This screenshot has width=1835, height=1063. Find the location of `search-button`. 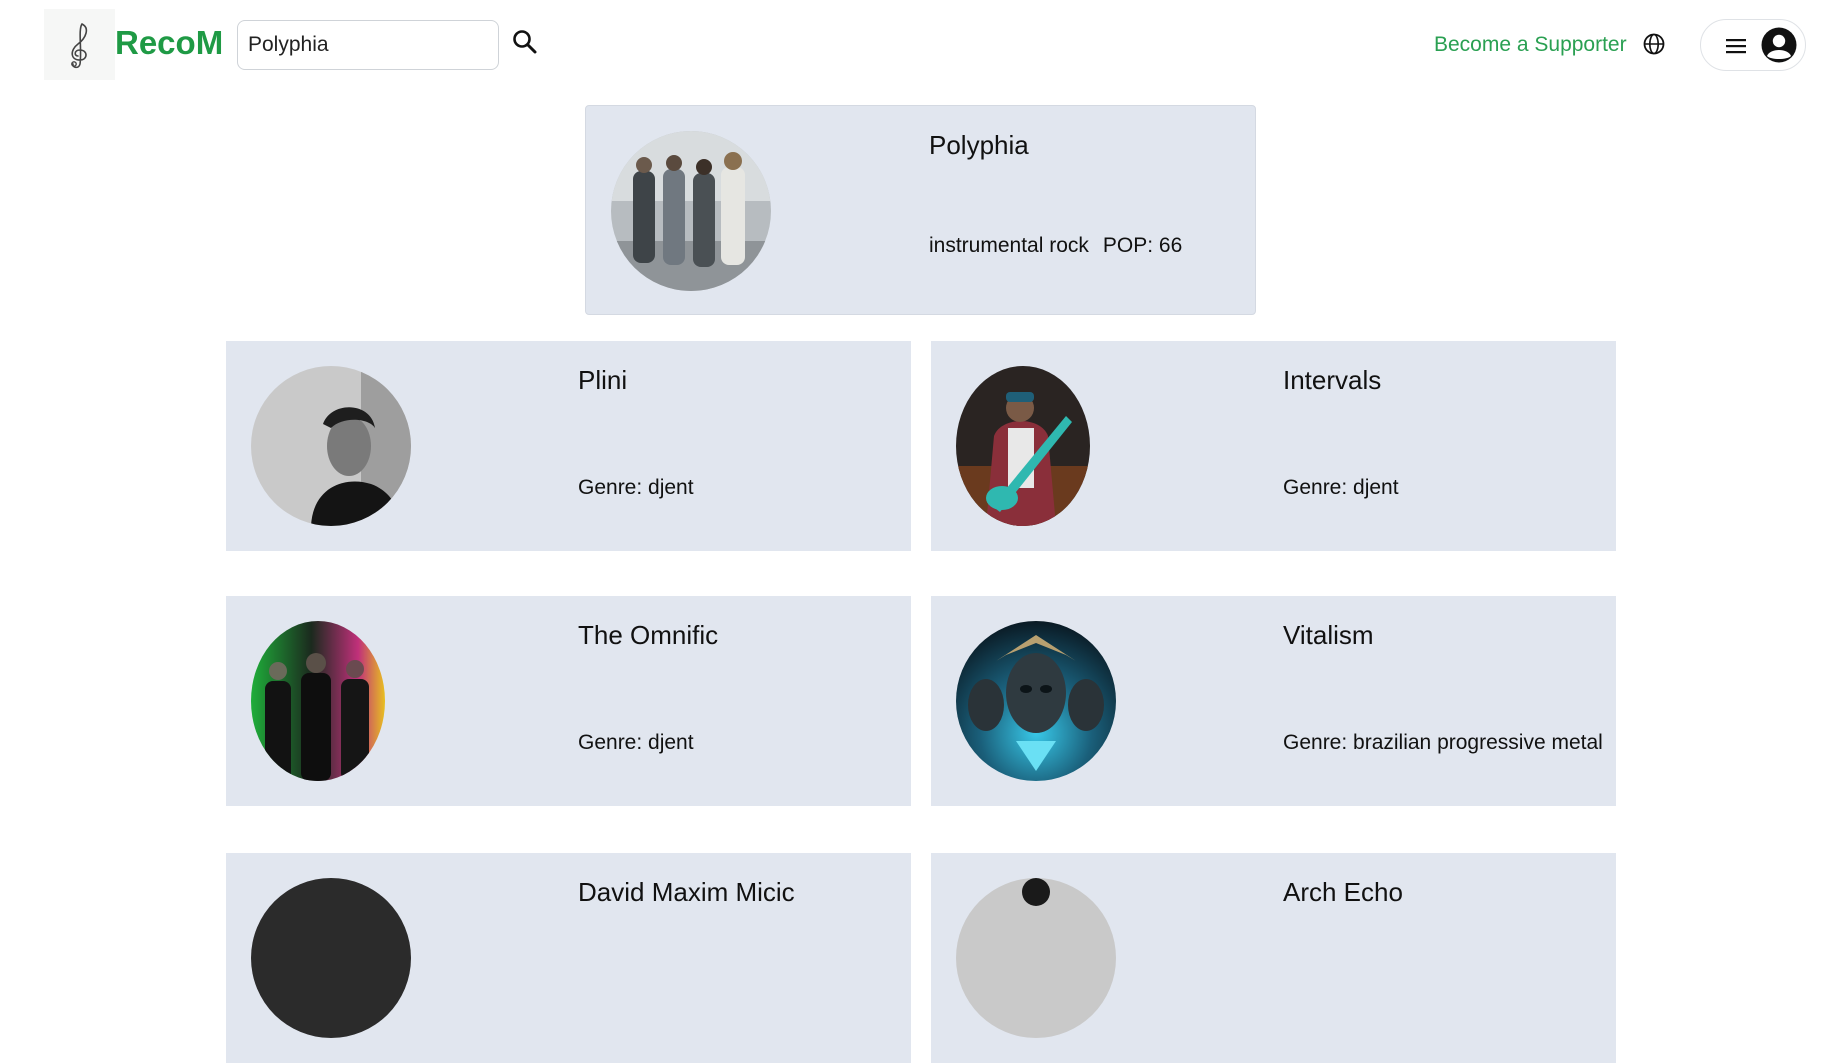

search-button is located at coordinates (525, 42).